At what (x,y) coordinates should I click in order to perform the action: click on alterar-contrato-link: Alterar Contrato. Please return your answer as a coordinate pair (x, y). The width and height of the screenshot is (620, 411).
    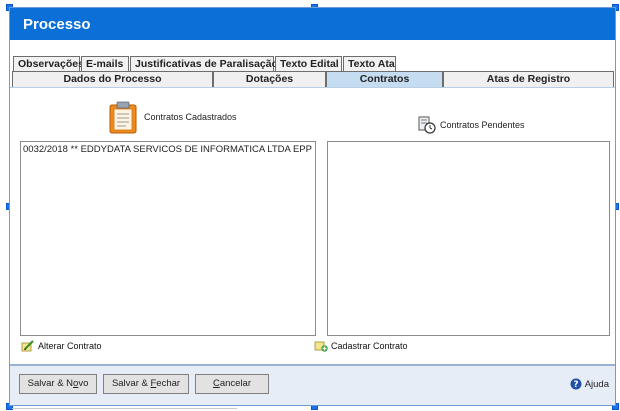
    Looking at the image, I should click on (61, 346).